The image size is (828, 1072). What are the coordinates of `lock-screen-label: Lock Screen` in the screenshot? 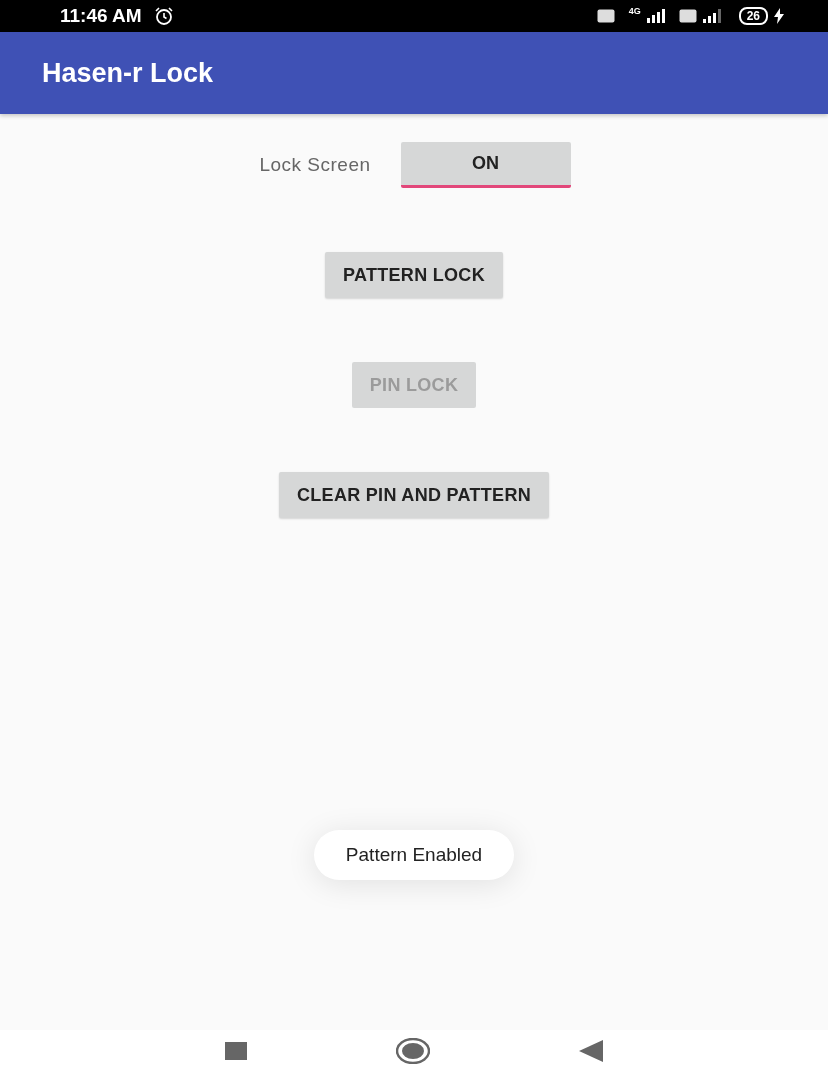 It's located at (315, 165).